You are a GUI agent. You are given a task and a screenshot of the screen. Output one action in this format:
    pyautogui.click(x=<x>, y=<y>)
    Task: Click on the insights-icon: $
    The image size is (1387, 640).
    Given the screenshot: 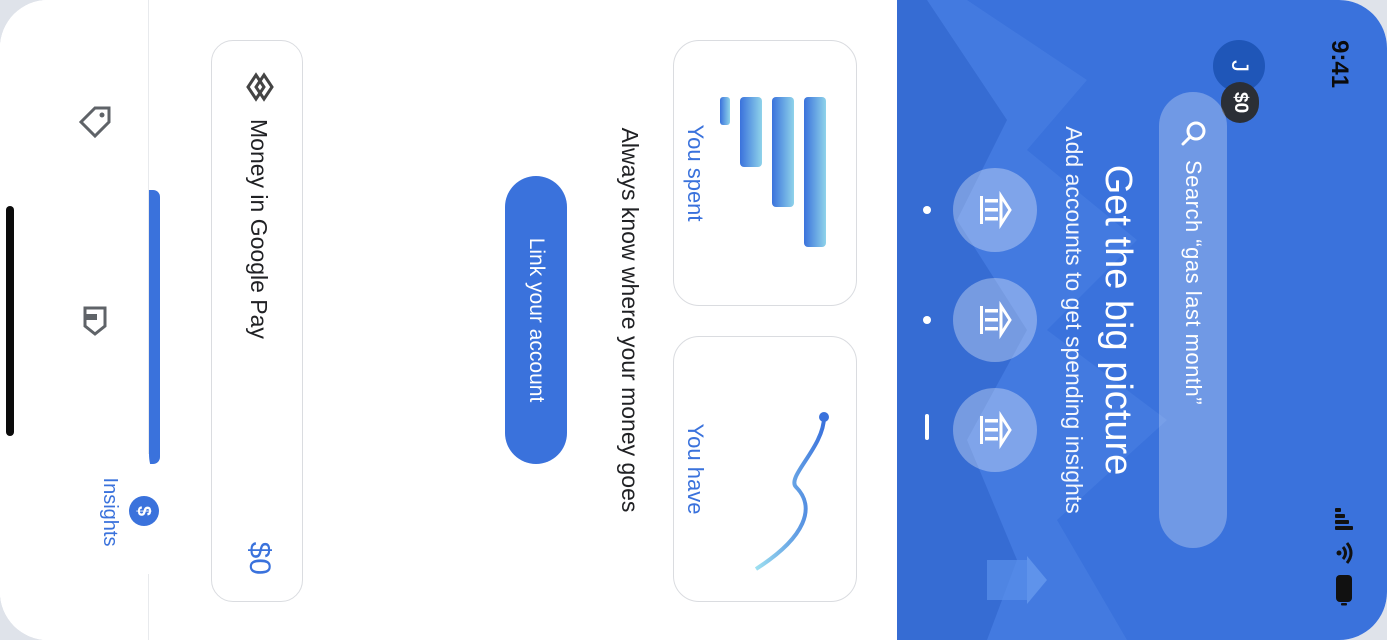 What is the action you would take?
    pyautogui.click(x=144, y=511)
    